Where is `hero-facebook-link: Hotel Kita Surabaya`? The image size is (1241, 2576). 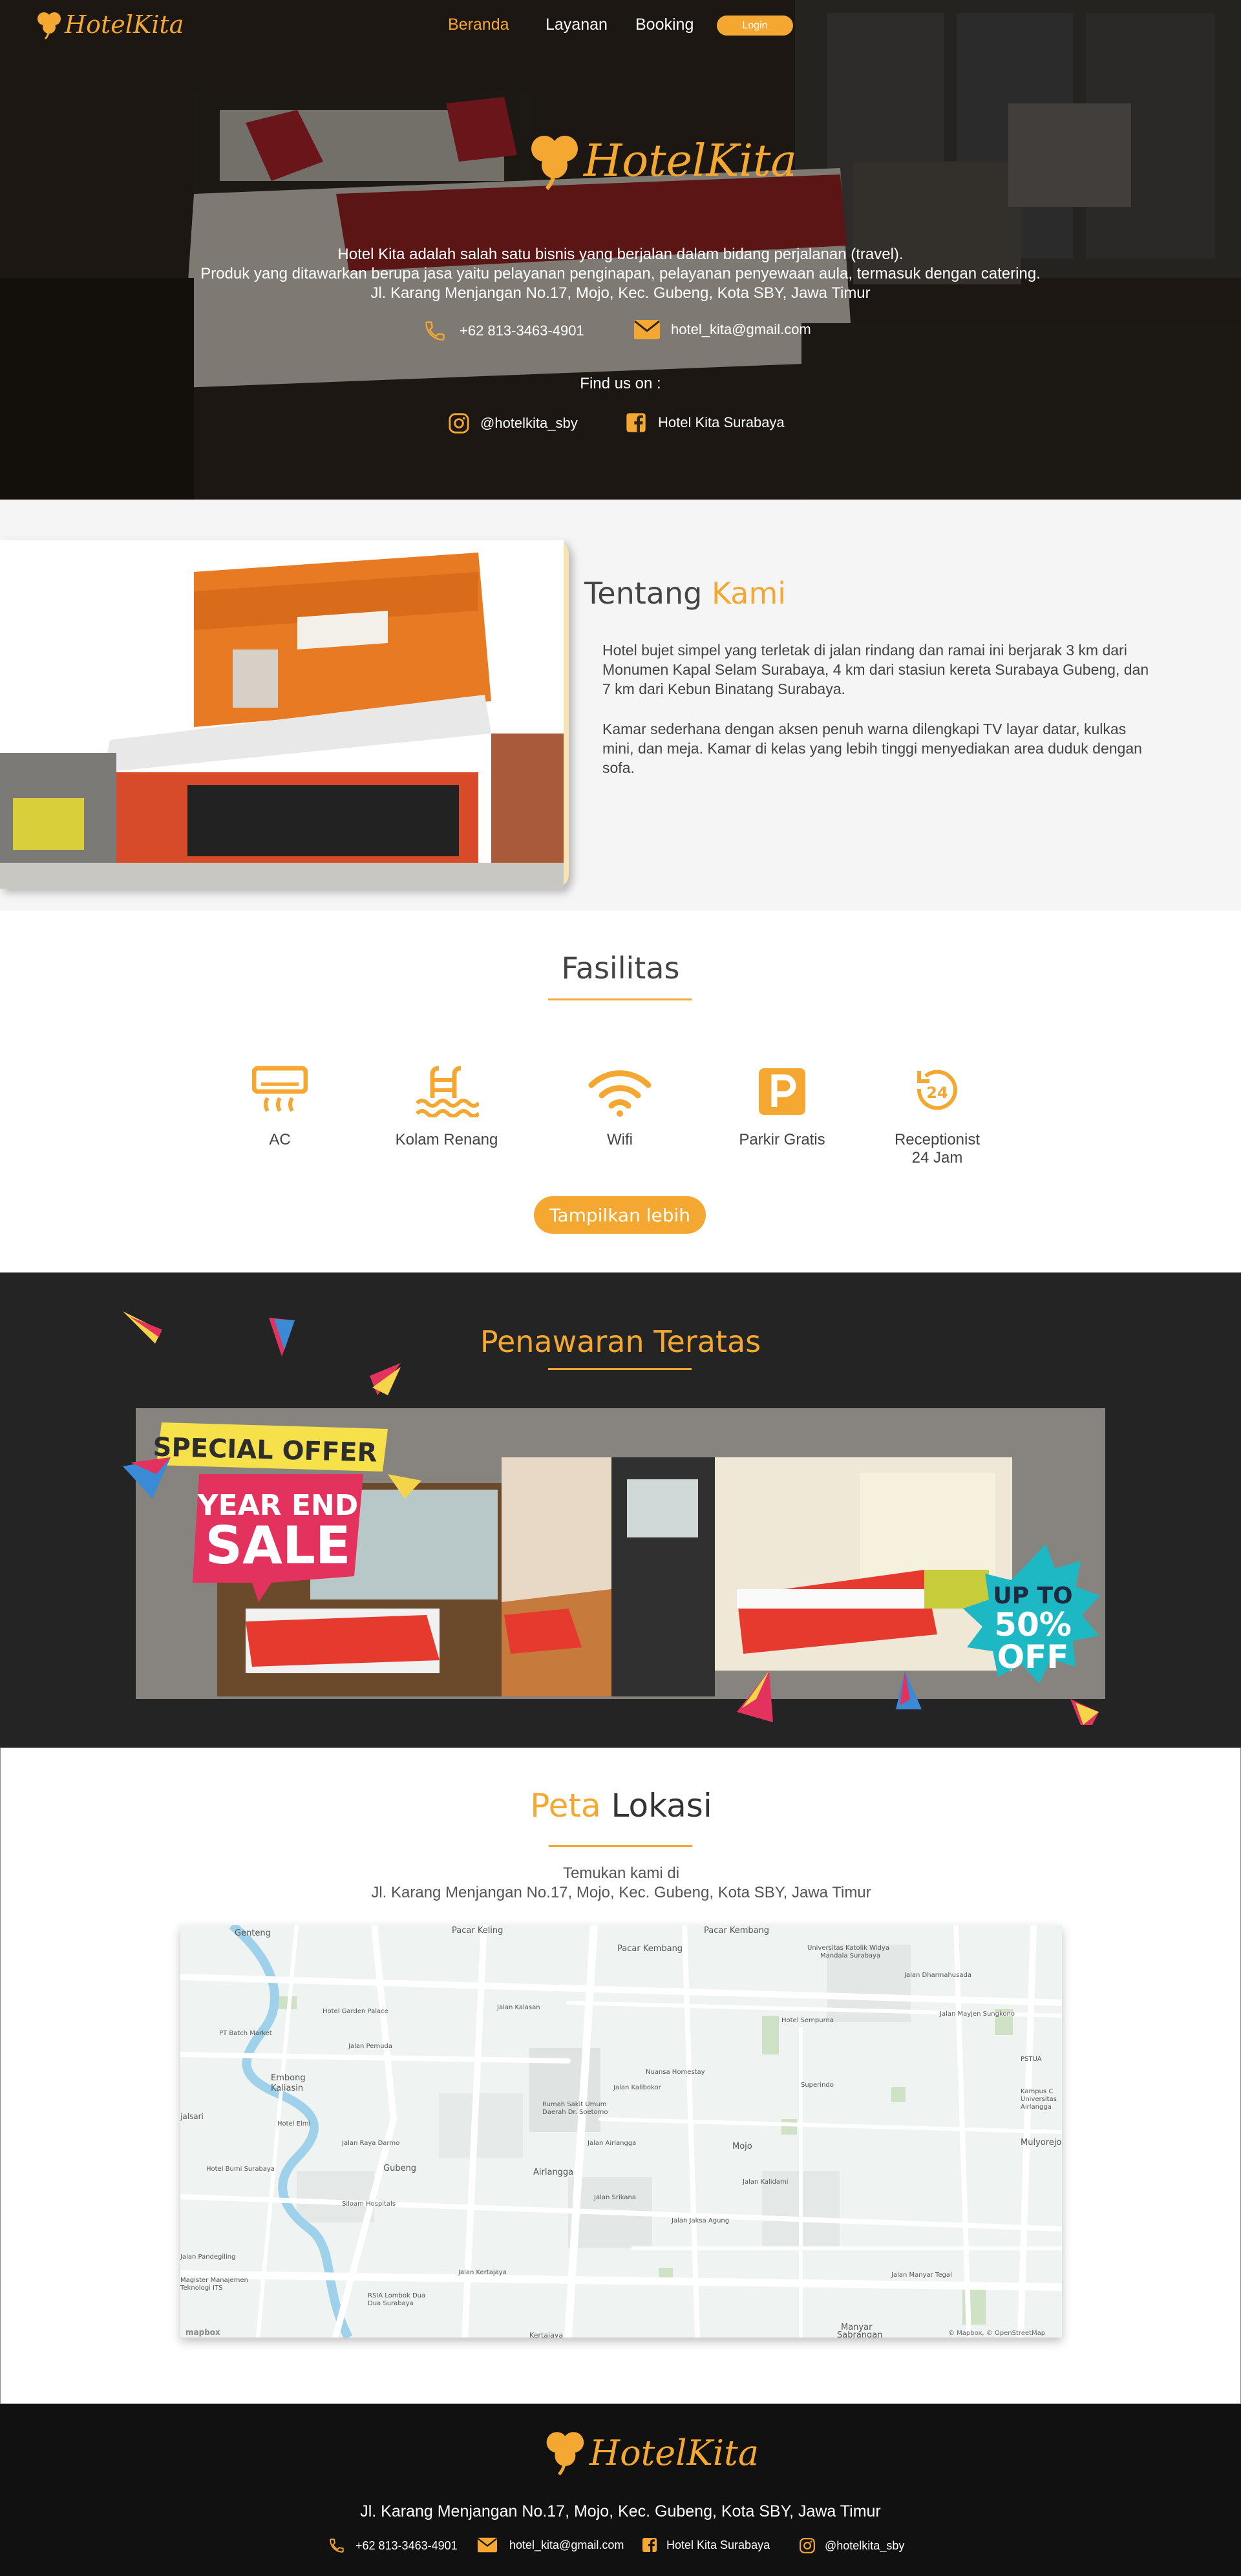 hero-facebook-link: Hotel Kita Surabaya is located at coordinates (705, 422).